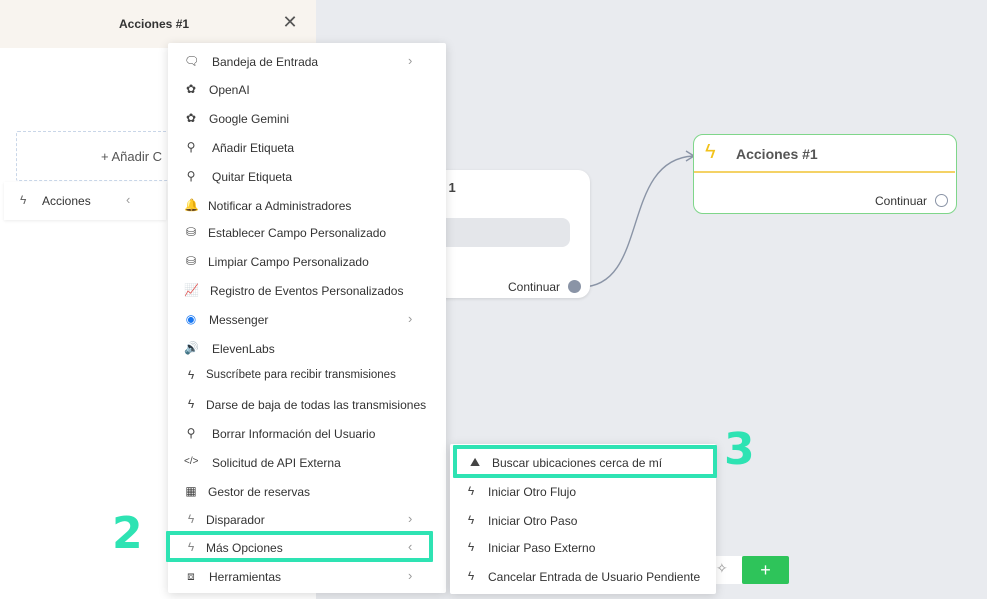 This screenshot has height=599, width=987. Describe the element at coordinates (288, 262) in the screenshot. I see `menu-item-label: Limpiar Campo Personalizado` at that location.